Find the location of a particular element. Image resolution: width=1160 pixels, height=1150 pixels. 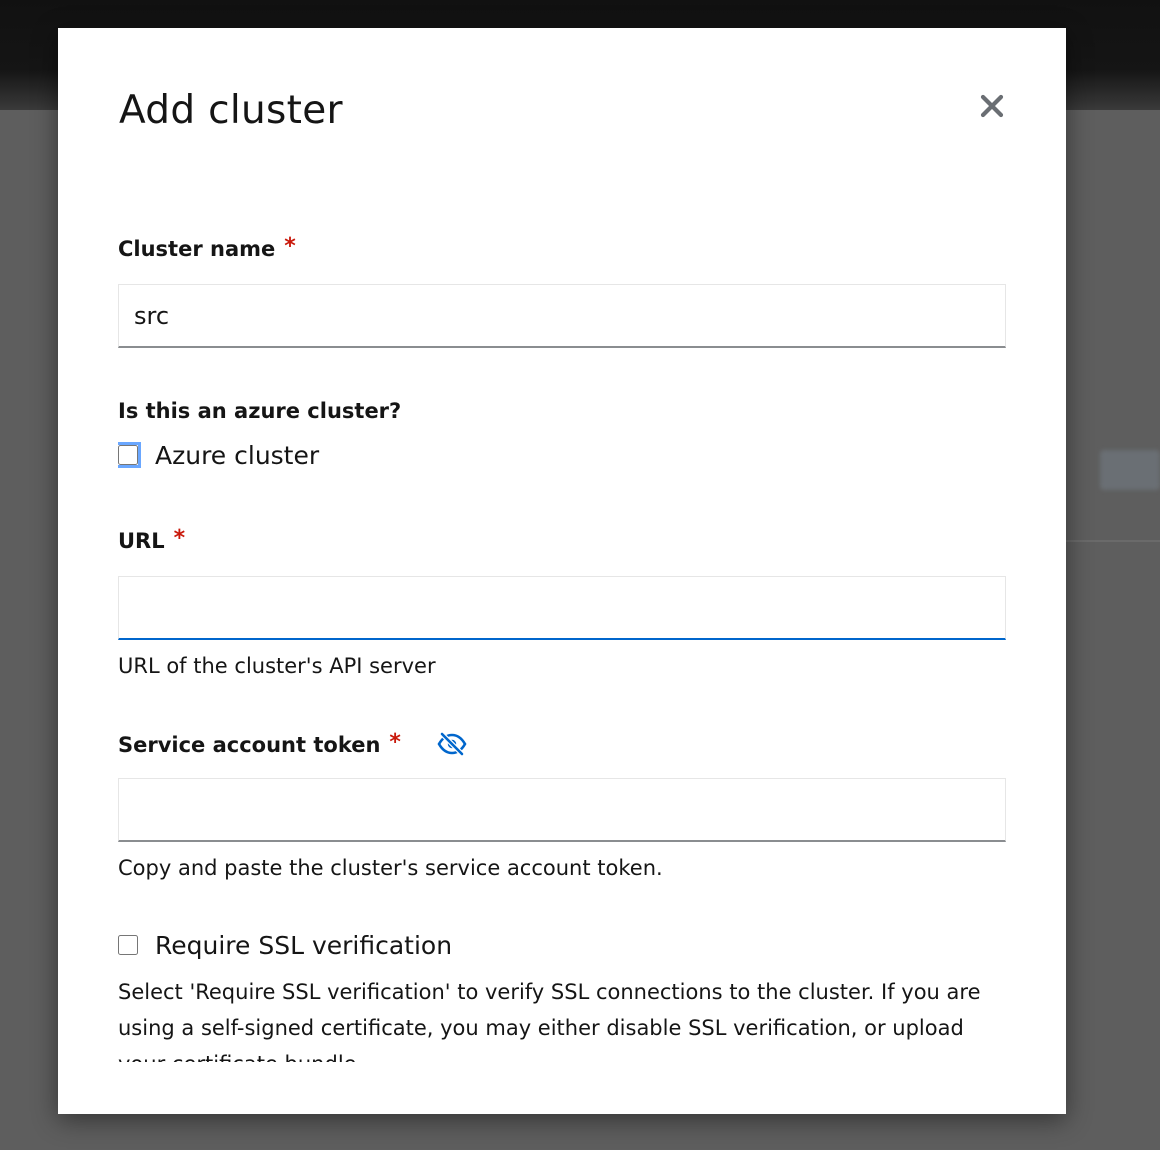

service-account-token-input is located at coordinates (562, 810).